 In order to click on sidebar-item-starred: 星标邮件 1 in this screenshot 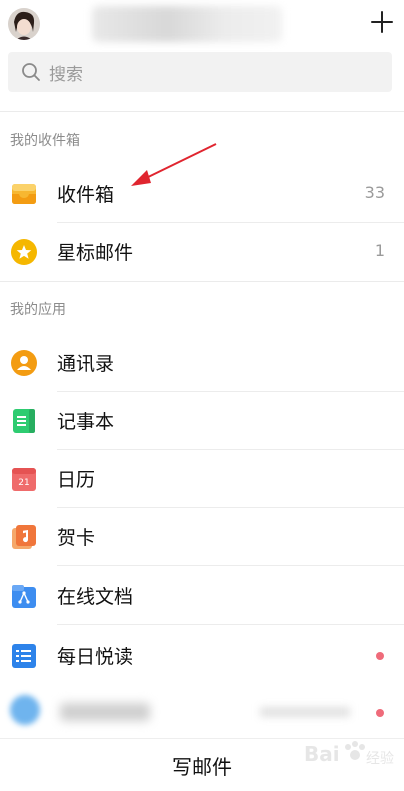, I will do `click(202, 252)`.